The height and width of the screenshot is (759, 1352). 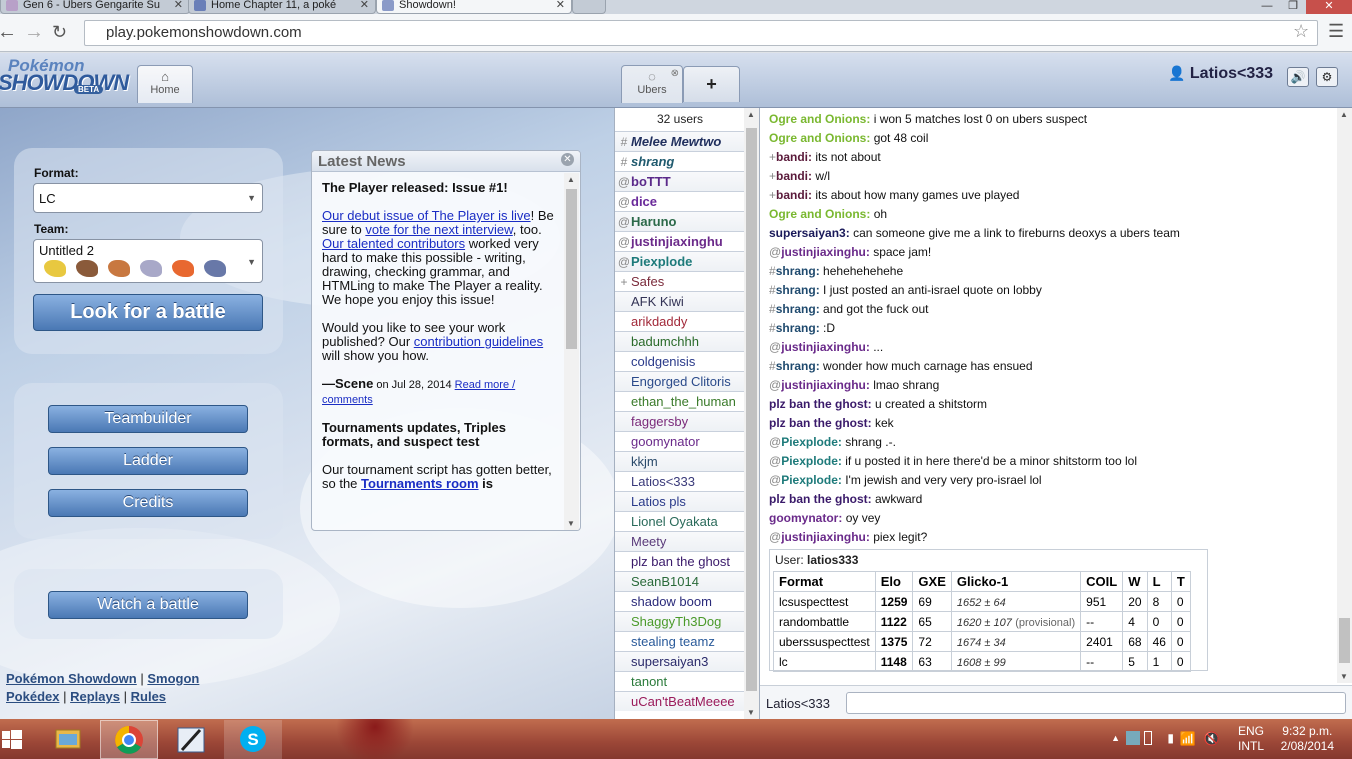 I want to click on news-link: Our debut issue of The Player is live, so click(x=426, y=215).